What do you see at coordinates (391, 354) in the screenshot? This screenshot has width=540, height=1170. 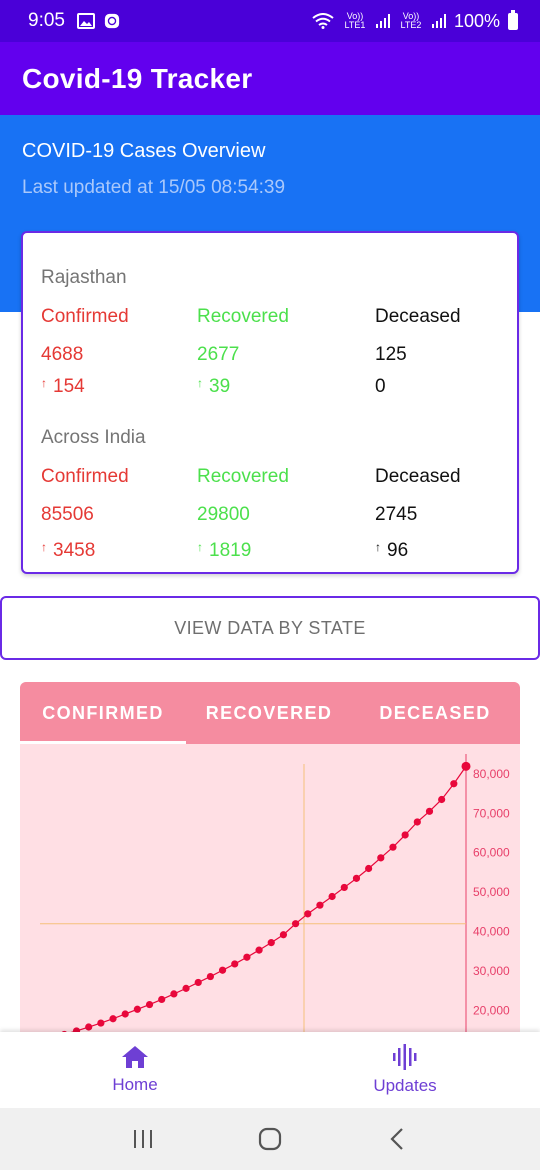 I see `state-deceased-count: 125` at bounding box center [391, 354].